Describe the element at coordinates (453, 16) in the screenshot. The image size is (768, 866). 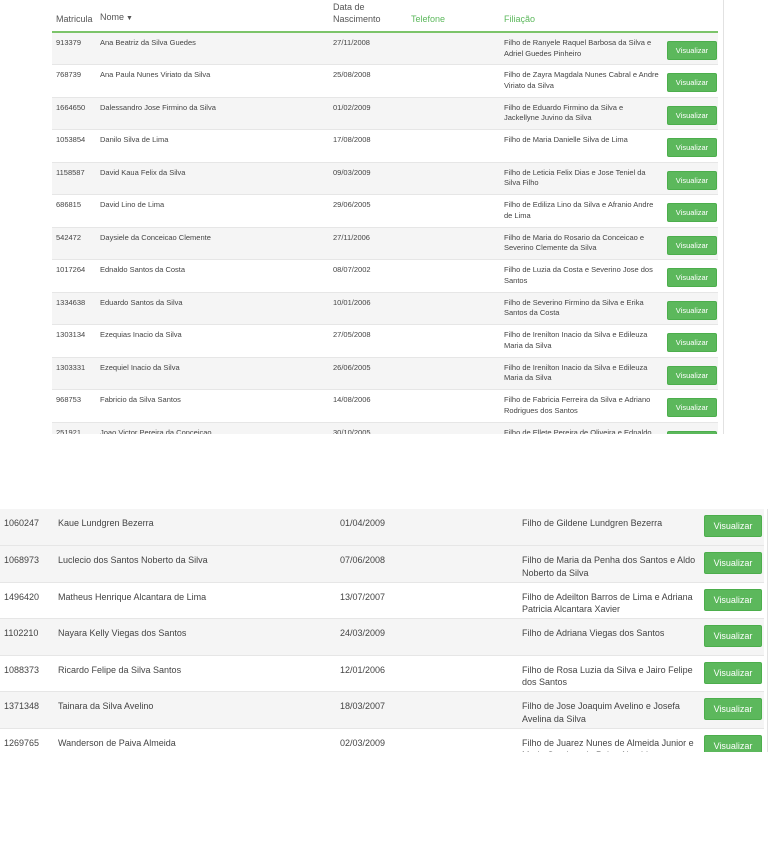
I see `column-header-telefone: Telefone` at that location.